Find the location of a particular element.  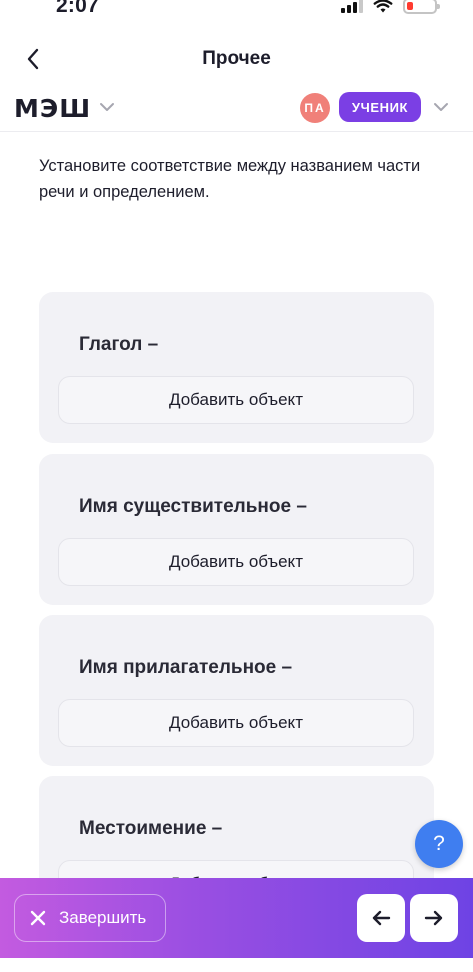

avatar: ПА is located at coordinates (315, 108).